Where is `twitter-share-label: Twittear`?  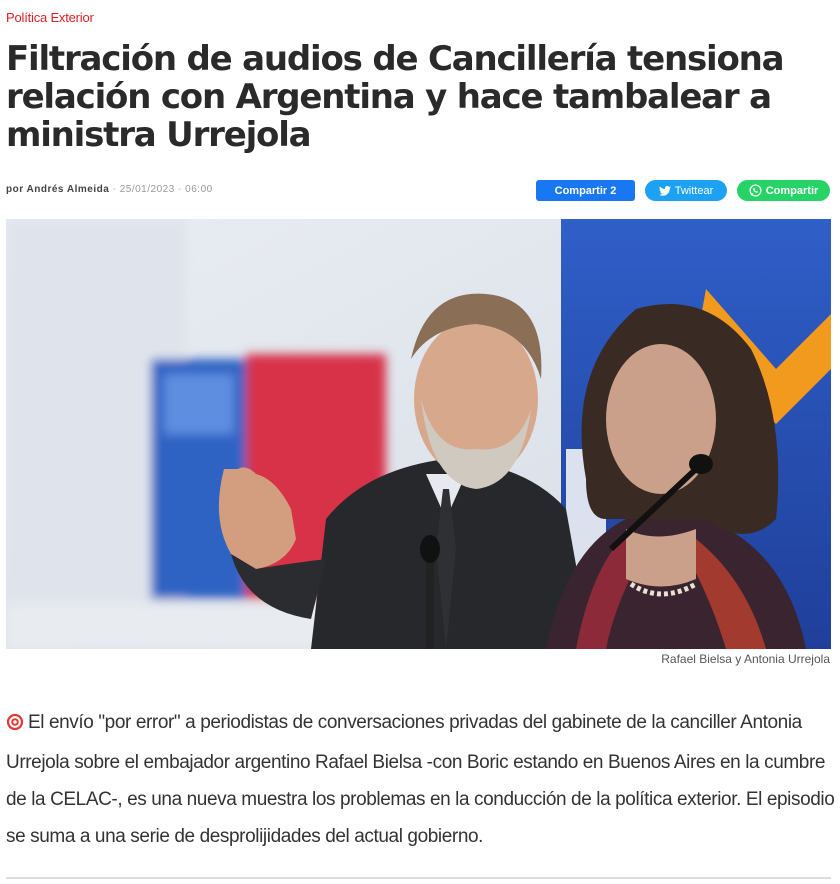 twitter-share-label: Twittear is located at coordinates (694, 190).